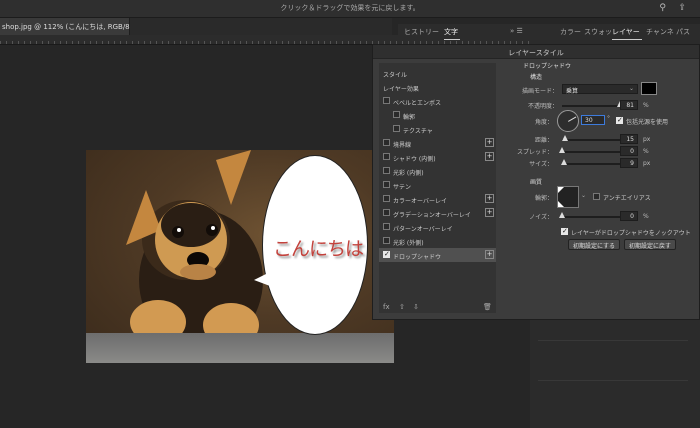 The width and height of the screenshot is (700, 428). I want to click on style-list-label: パターンオーバーレイ, so click(423, 229).